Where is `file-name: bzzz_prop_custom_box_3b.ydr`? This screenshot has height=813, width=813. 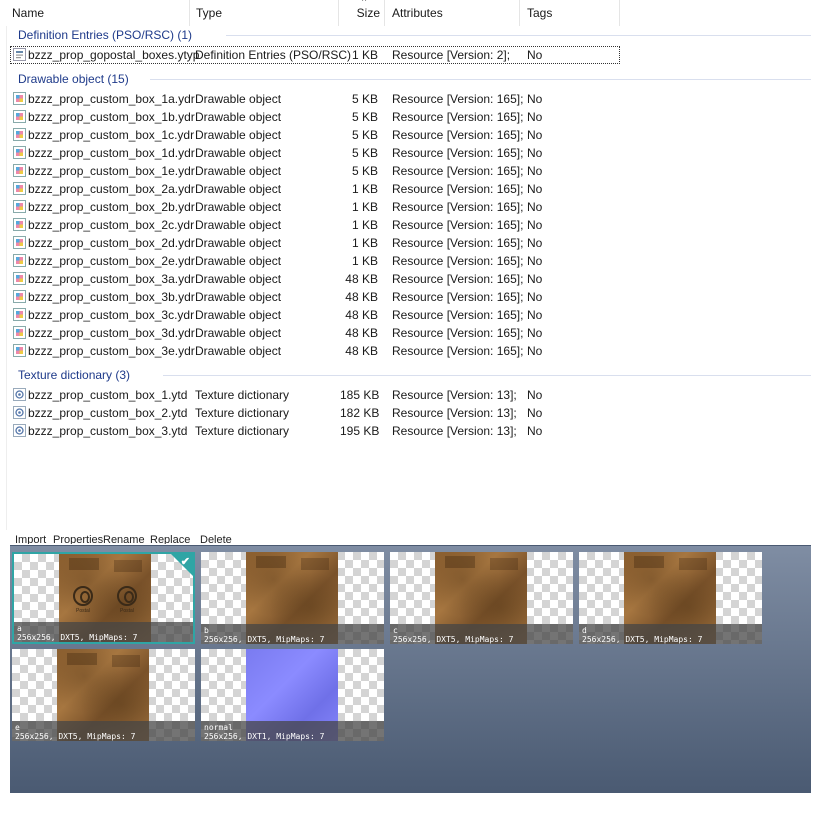 file-name: bzzz_prop_custom_box_3b.ydr is located at coordinates (111, 297).